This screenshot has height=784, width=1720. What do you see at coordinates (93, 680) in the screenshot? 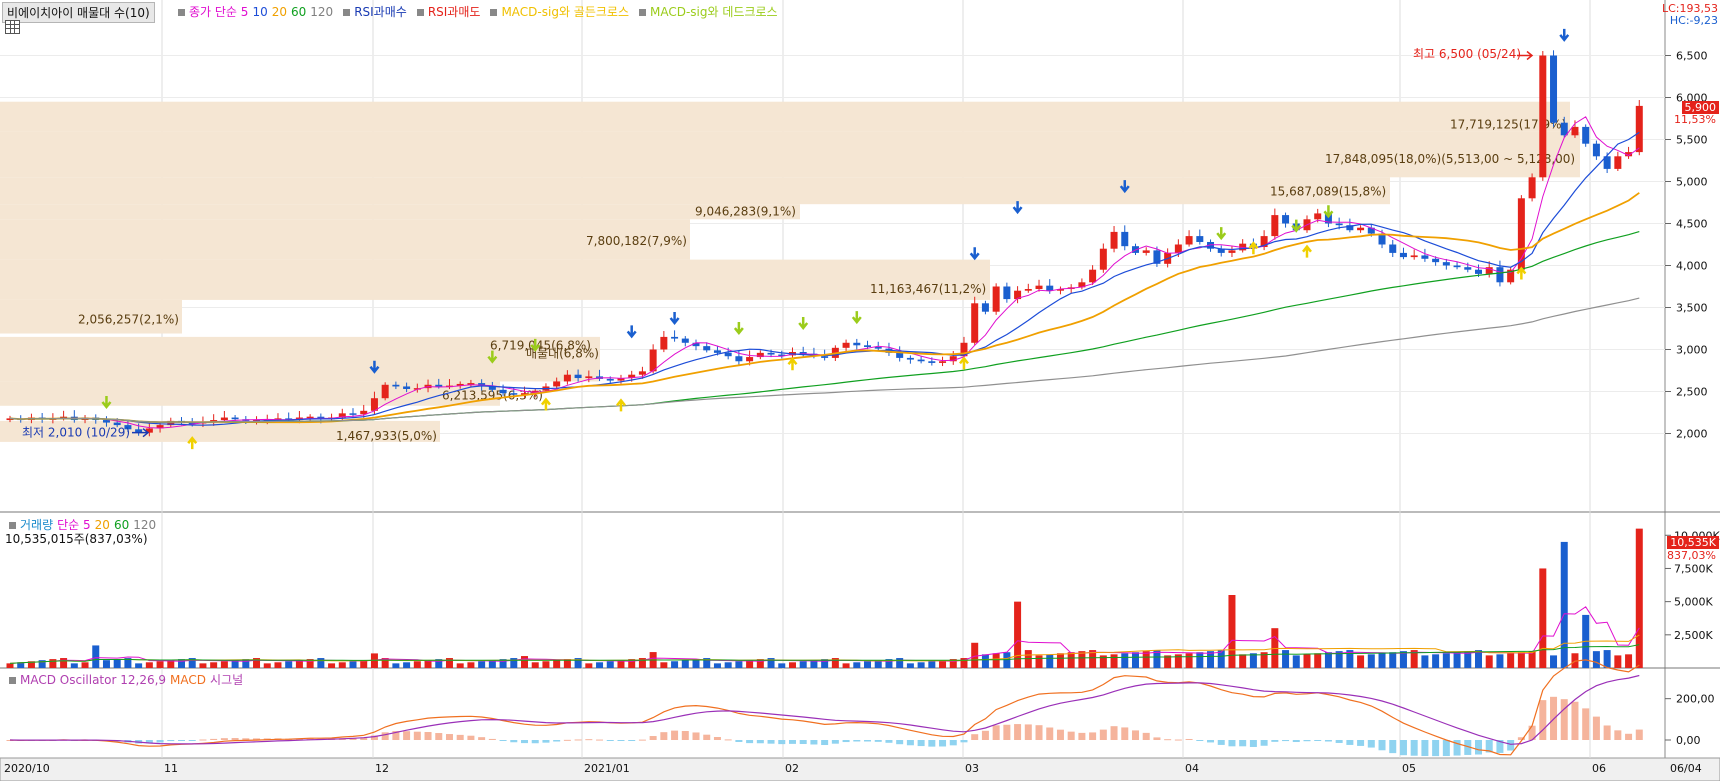
I see `legend-item: MACD Oscillator 12,26,9` at bounding box center [93, 680].